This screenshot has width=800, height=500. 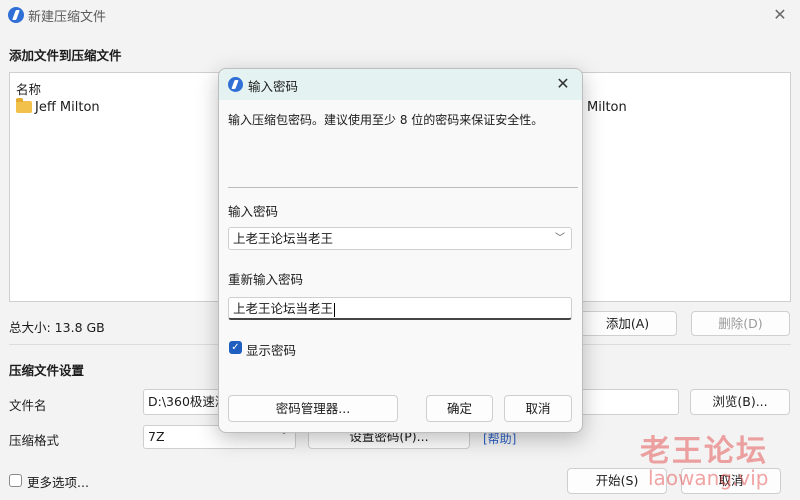 What do you see at coordinates (57, 327) in the screenshot?
I see `total-size: 总大小: 13.8 GB` at bounding box center [57, 327].